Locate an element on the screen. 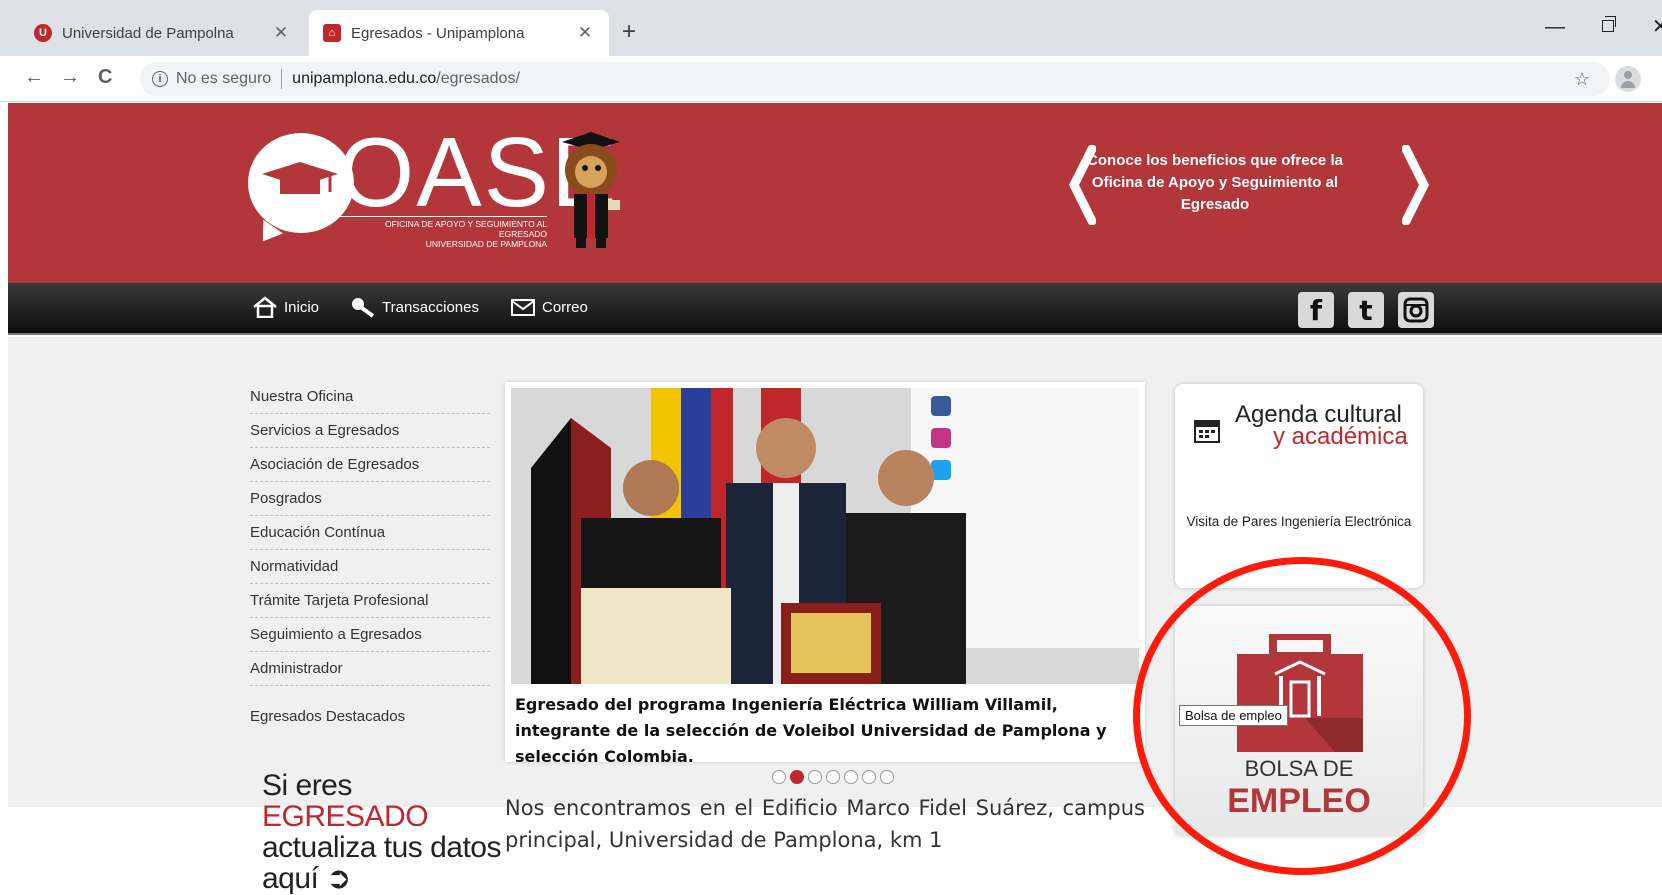 This screenshot has width=1662, height=895. chevron-right-icon is located at coordinates (1416, 185).